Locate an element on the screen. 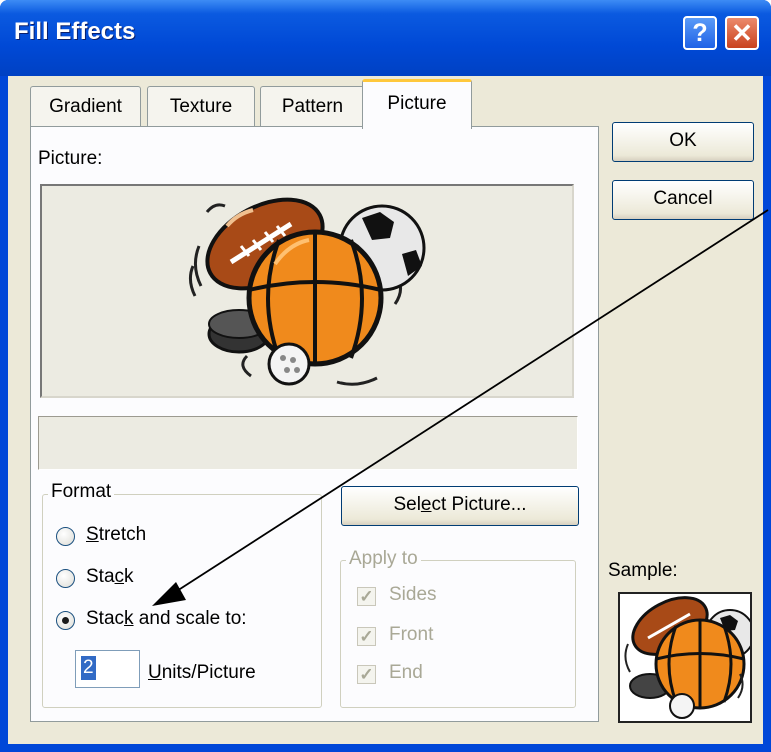 Image resolution: width=771 pixels, height=752 pixels. cancel-button: Cancel is located at coordinates (683, 200).